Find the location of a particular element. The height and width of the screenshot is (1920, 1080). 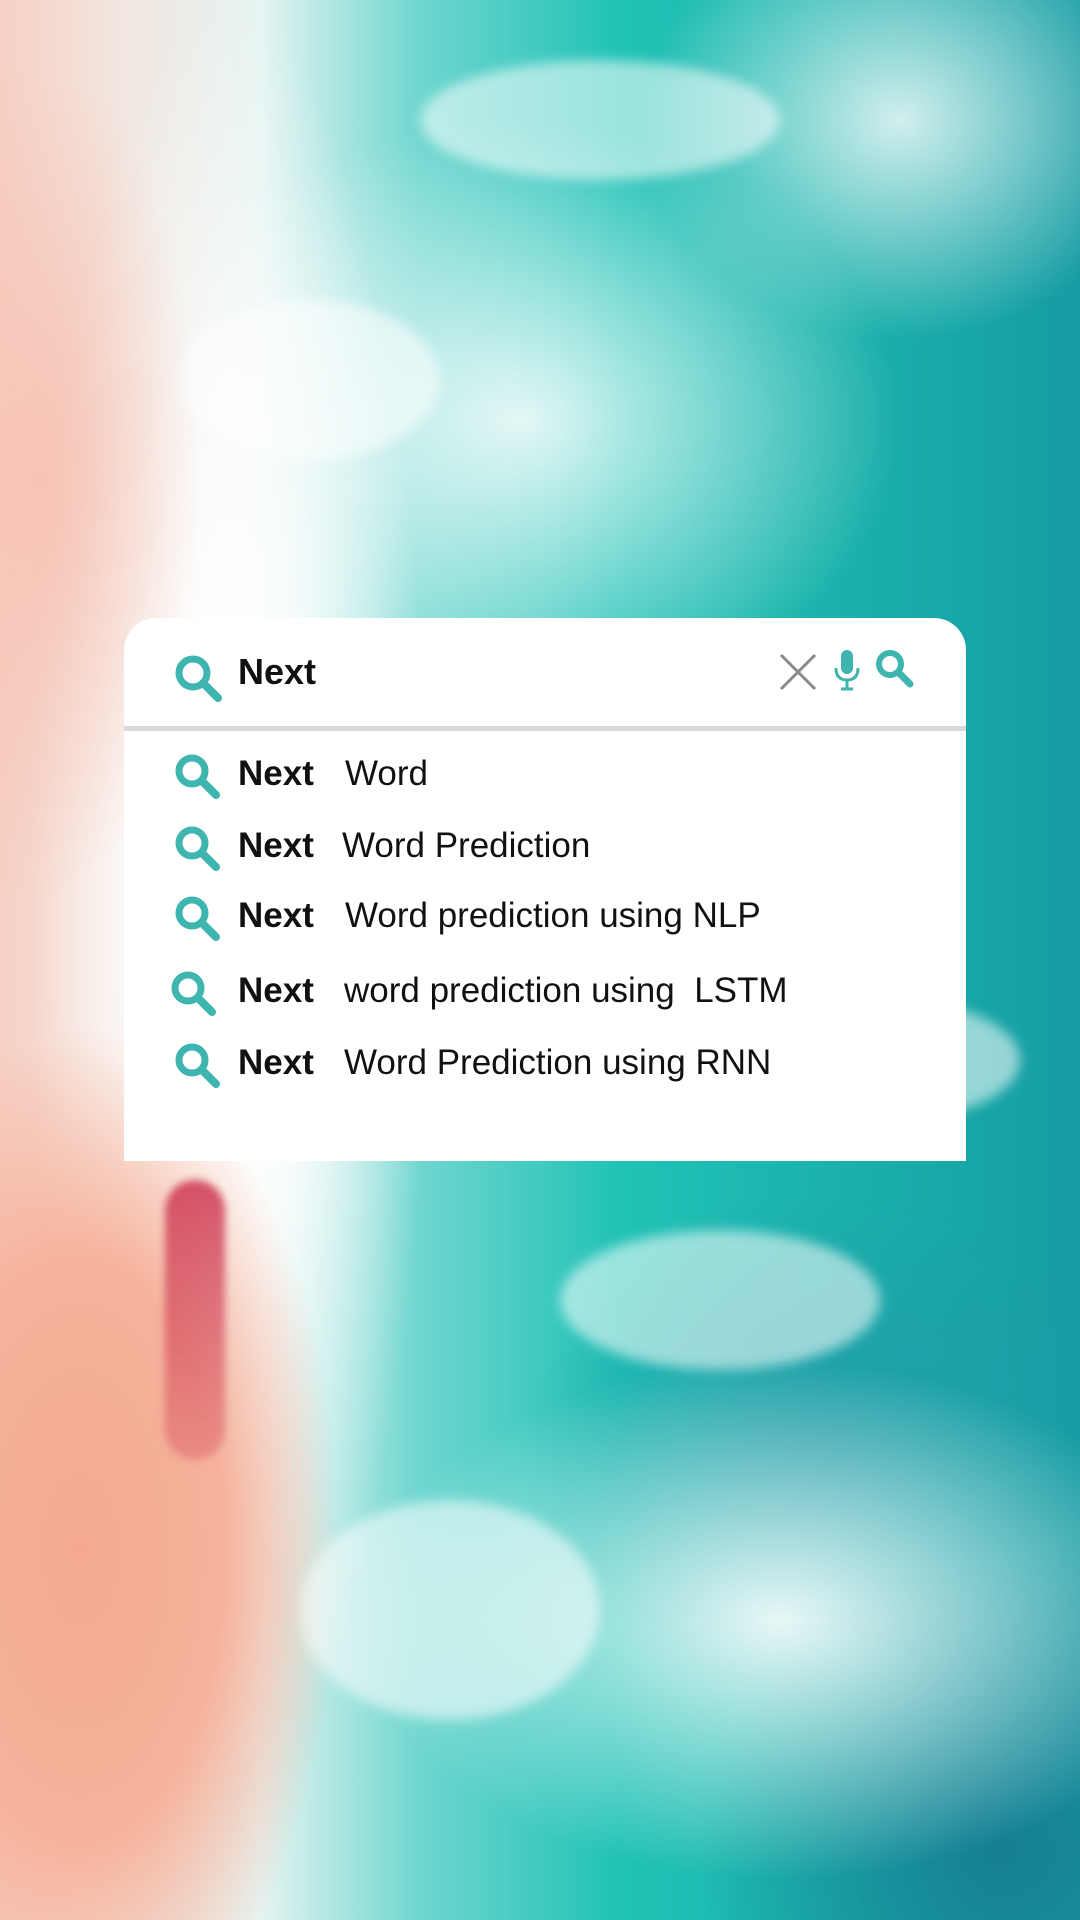

suggestion-completion: Word prediction using NLP is located at coordinates (553, 915).